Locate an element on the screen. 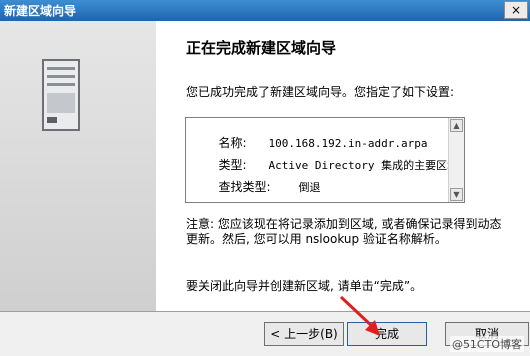  annotation-arrow-icon is located at coordinates (359, 315).